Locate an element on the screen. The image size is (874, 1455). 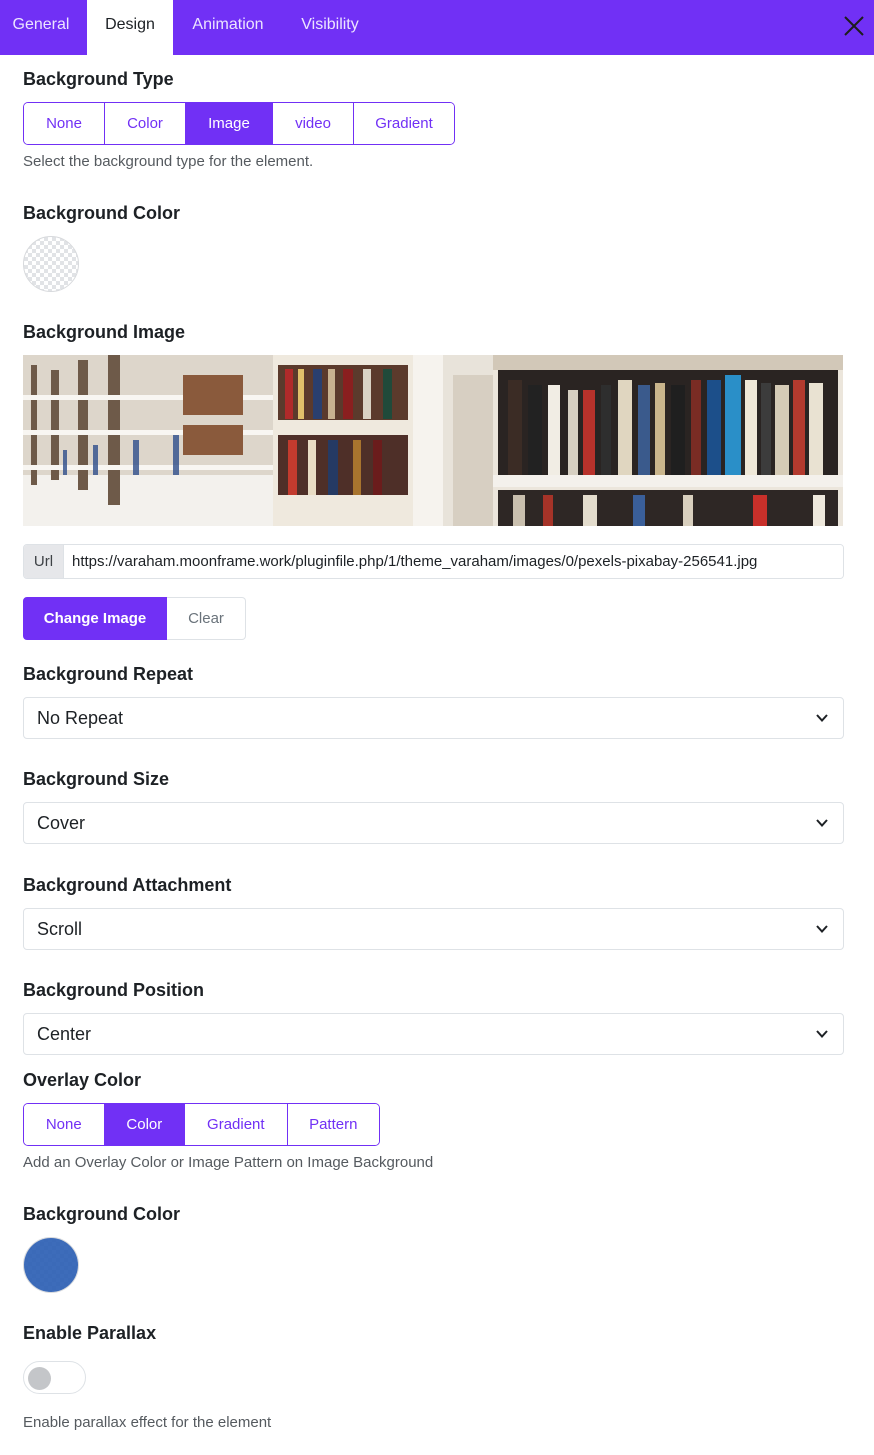
parallax-toggle is located at coordinates (54, 1377).